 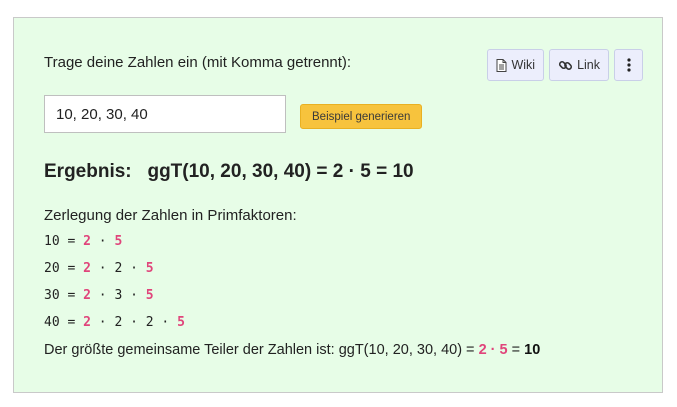 I want to click on factorization-row: 30 = 2 · 3 · 5, so click(x=99, y=295).